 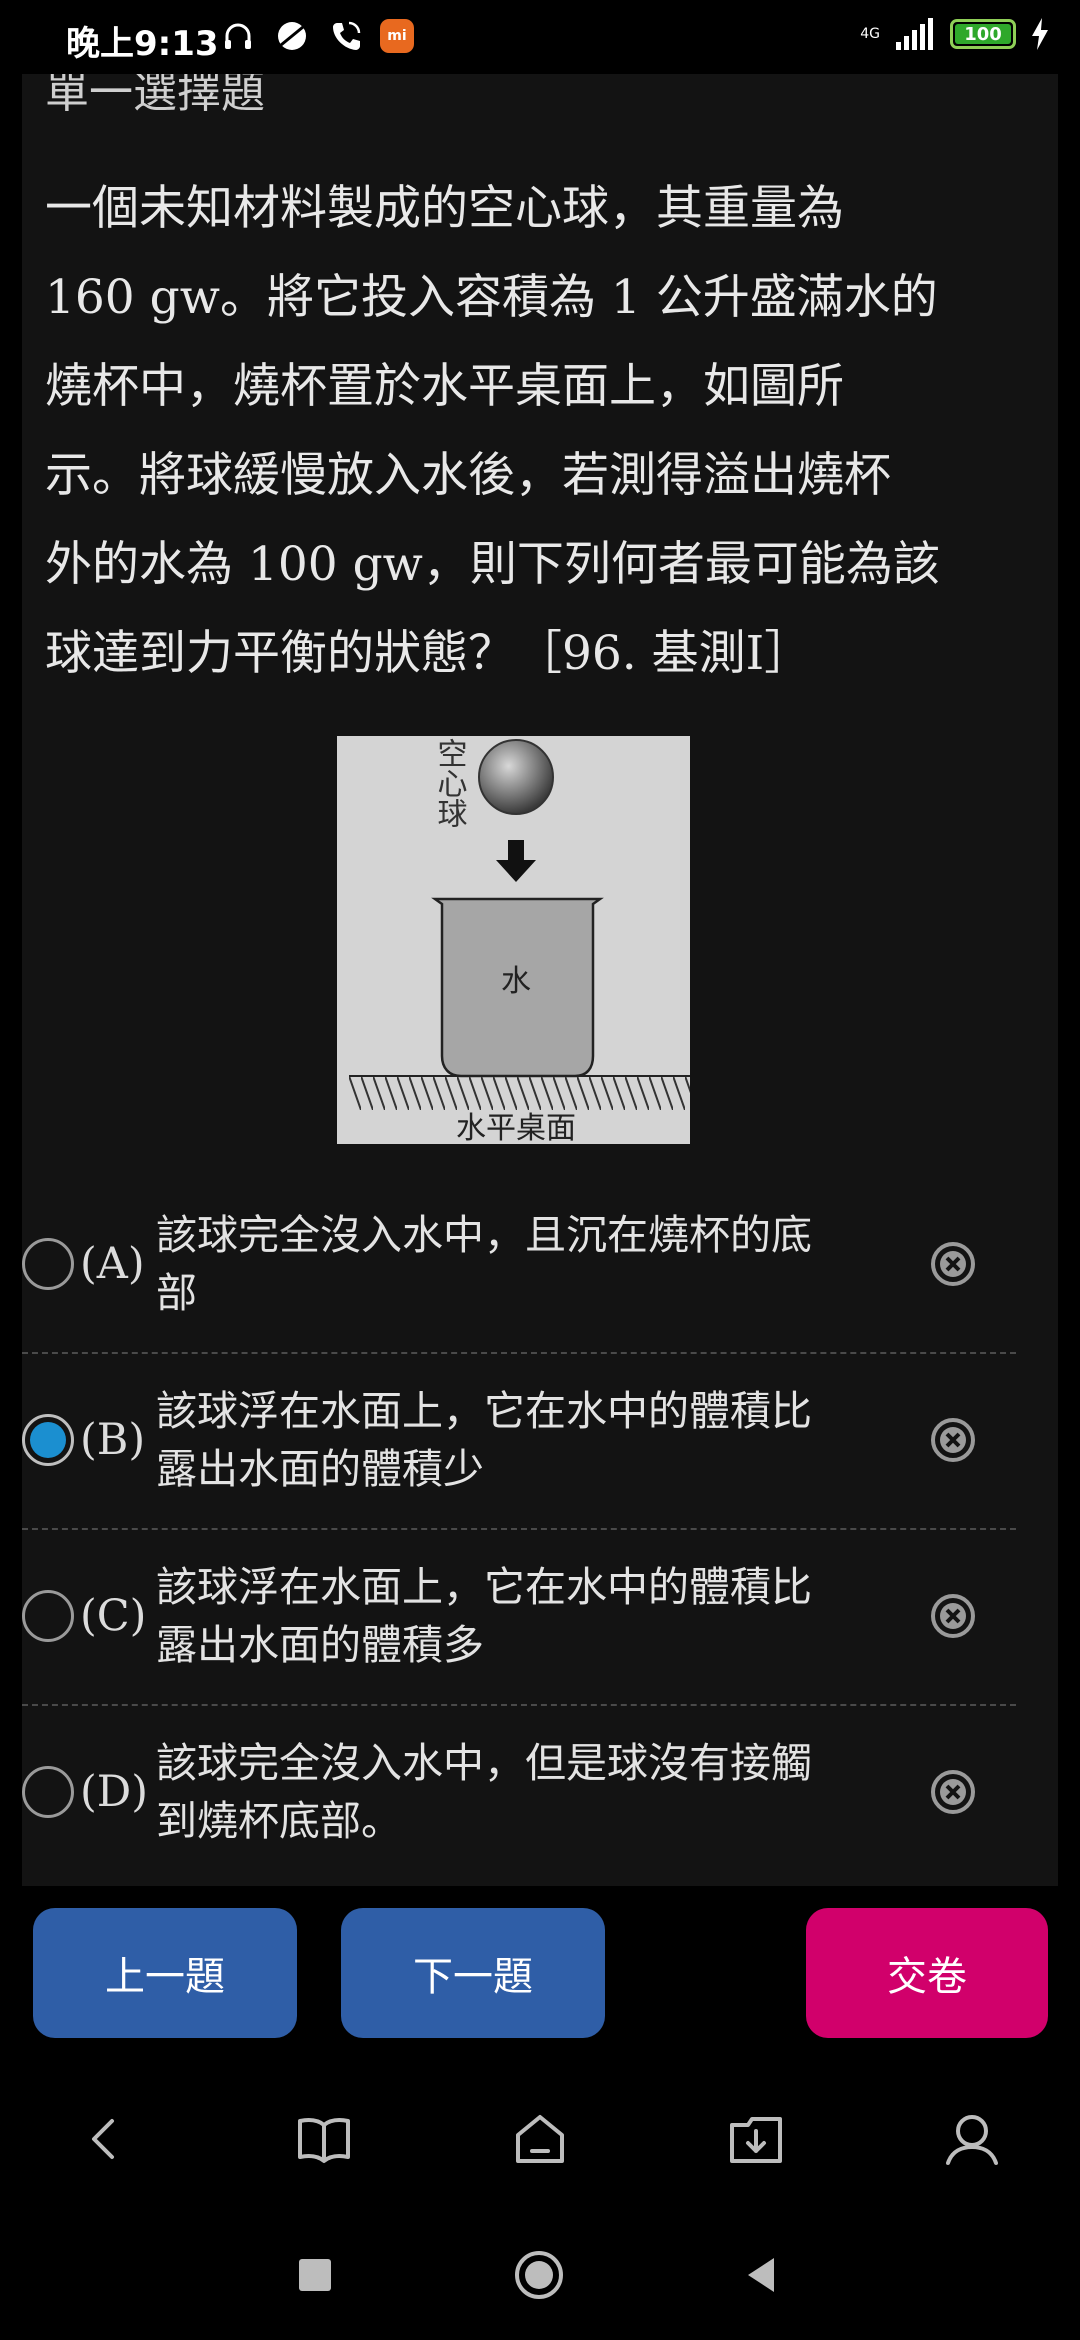 I want to click on option-text-line: 部, so click(x=176, y=1293).